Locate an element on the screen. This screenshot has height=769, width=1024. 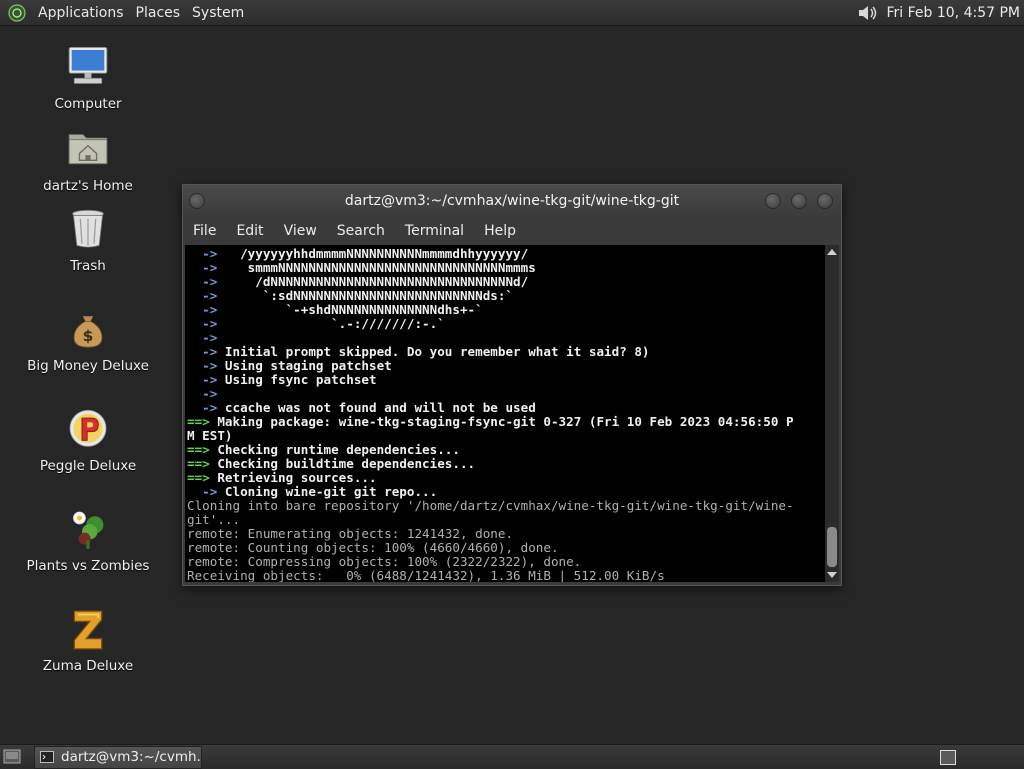
scrollbar-thumb is located at coordinates (832, 547).